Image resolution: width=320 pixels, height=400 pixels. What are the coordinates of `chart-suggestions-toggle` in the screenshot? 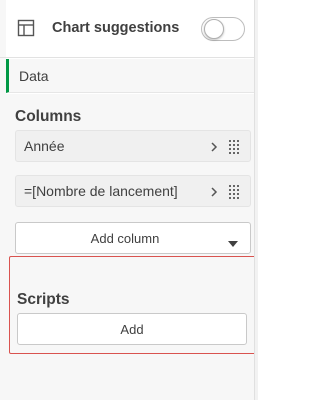 It's located at (223, 29).